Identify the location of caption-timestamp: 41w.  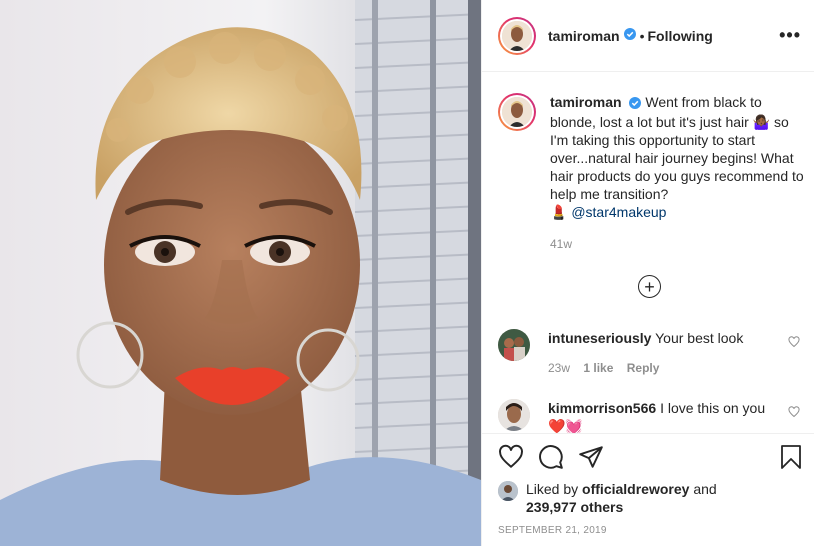
(679, 244).